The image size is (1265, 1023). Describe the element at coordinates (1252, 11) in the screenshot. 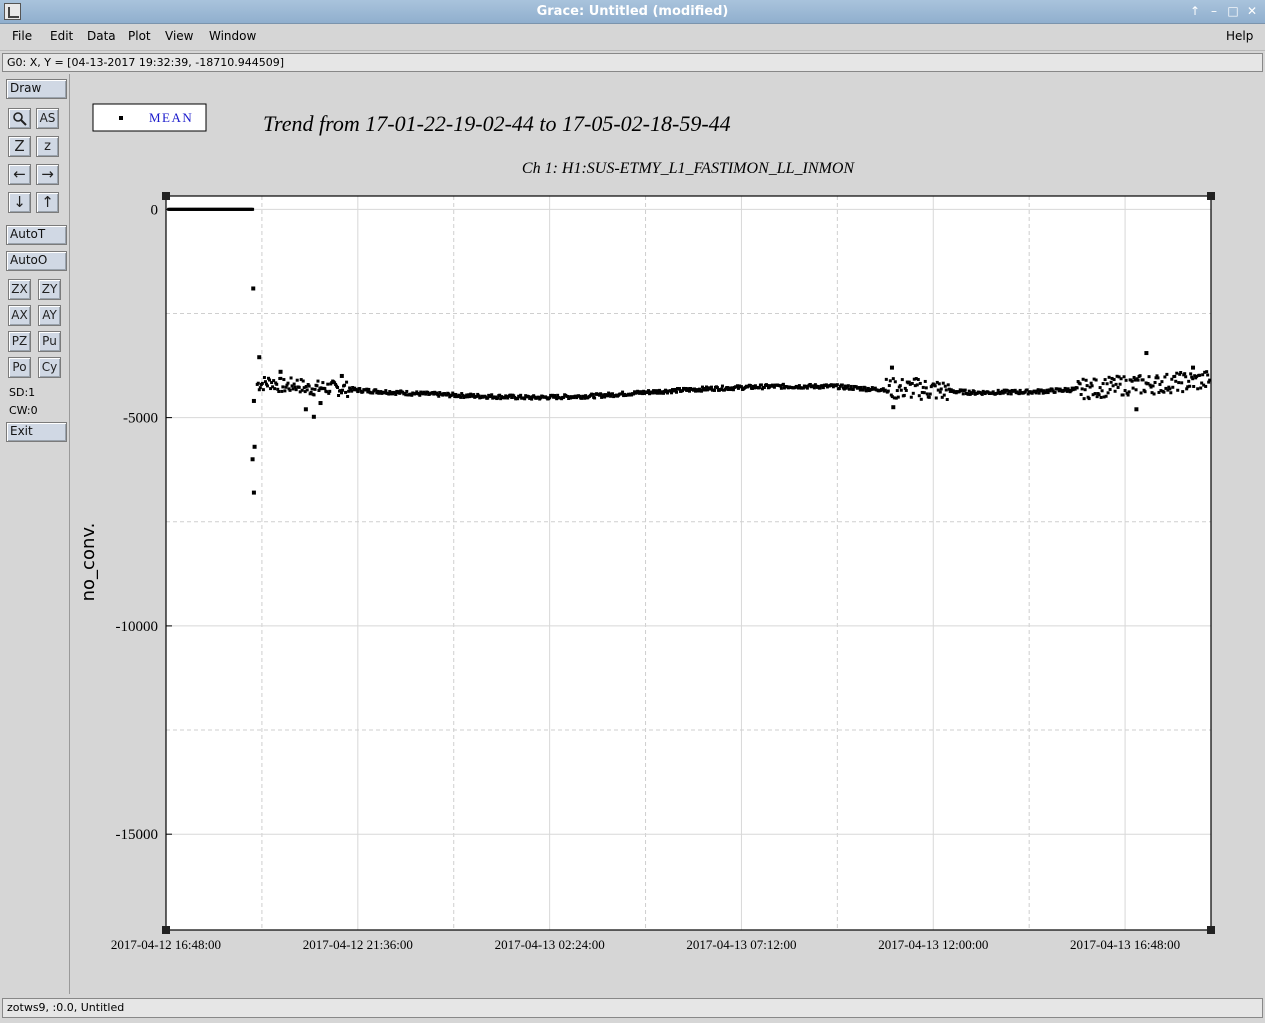

I see `close-window-icon: ✕` at that location.